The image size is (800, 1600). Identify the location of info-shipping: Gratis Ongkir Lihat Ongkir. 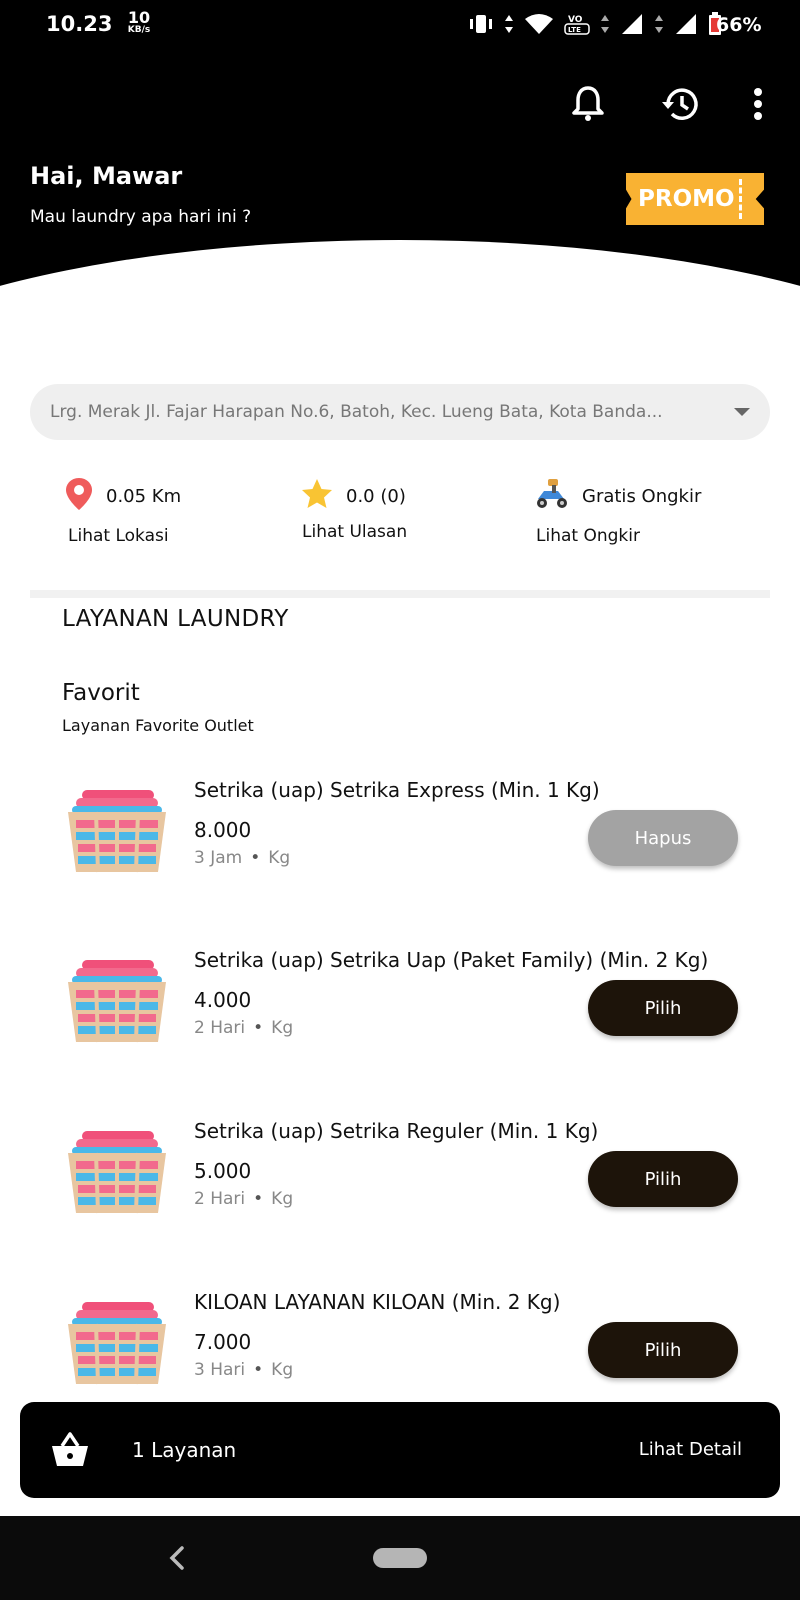
(617, 511).